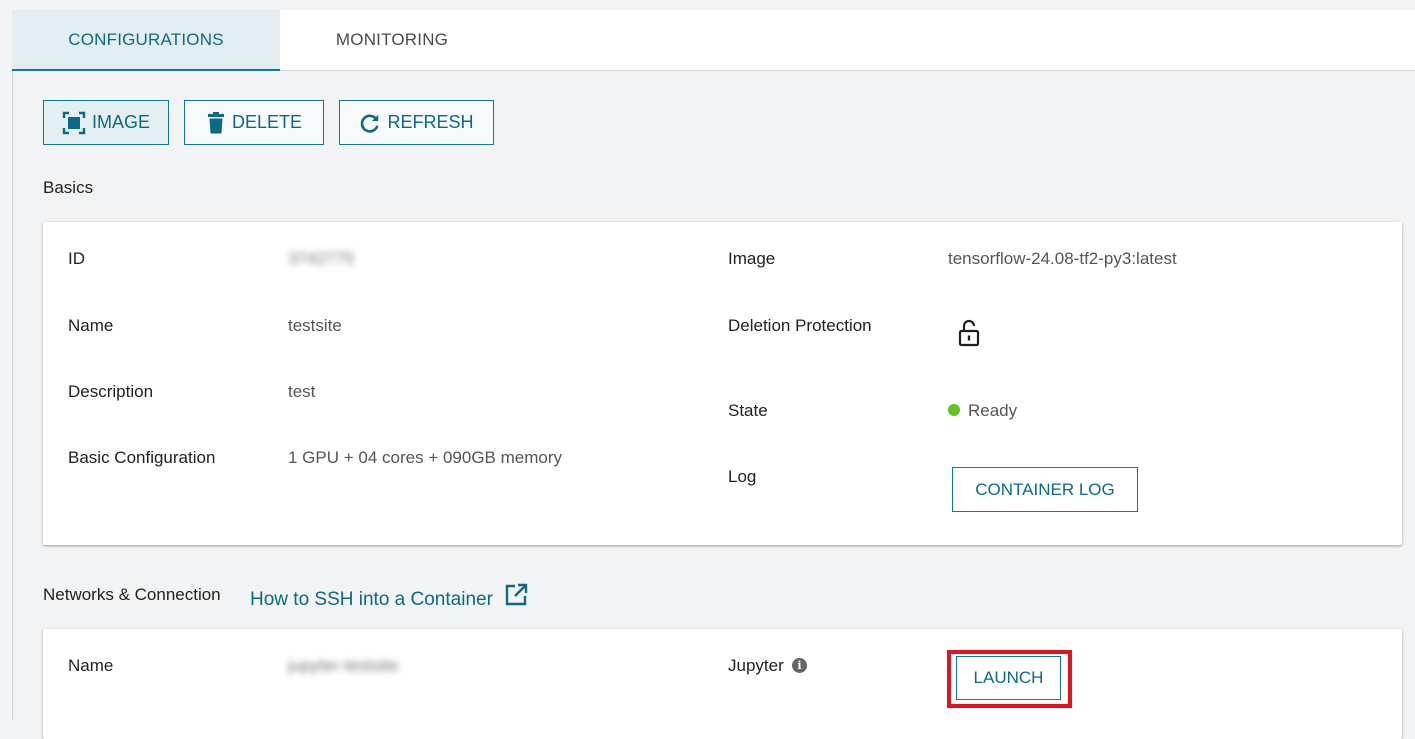 Image resolution: width=1415 pixels, height=739 pixels. Describe the element at coordinates (111, 391) in the screenshot. I see `description-label: Description` at that location.